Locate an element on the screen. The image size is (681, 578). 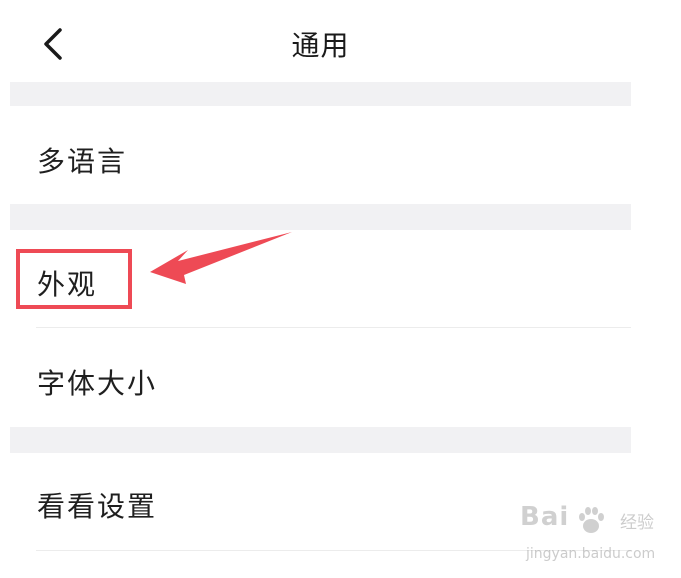
watermark-brand-cn: 经验 is located at coordinates (637, 523).